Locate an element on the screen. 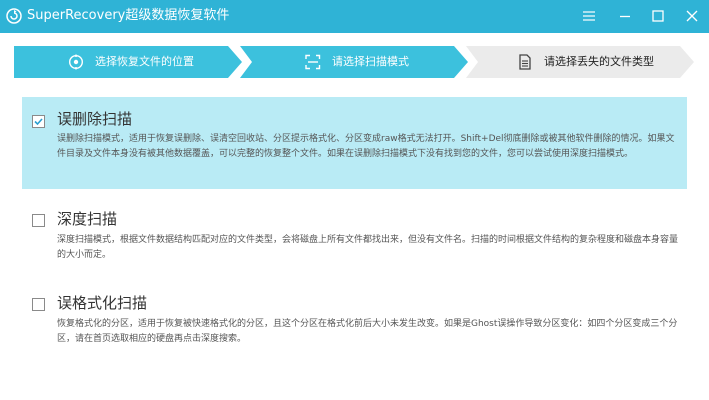 The width and height of the screenshot is (709, 400). deep-scan-checkbox is located at coordinates (38, 220).